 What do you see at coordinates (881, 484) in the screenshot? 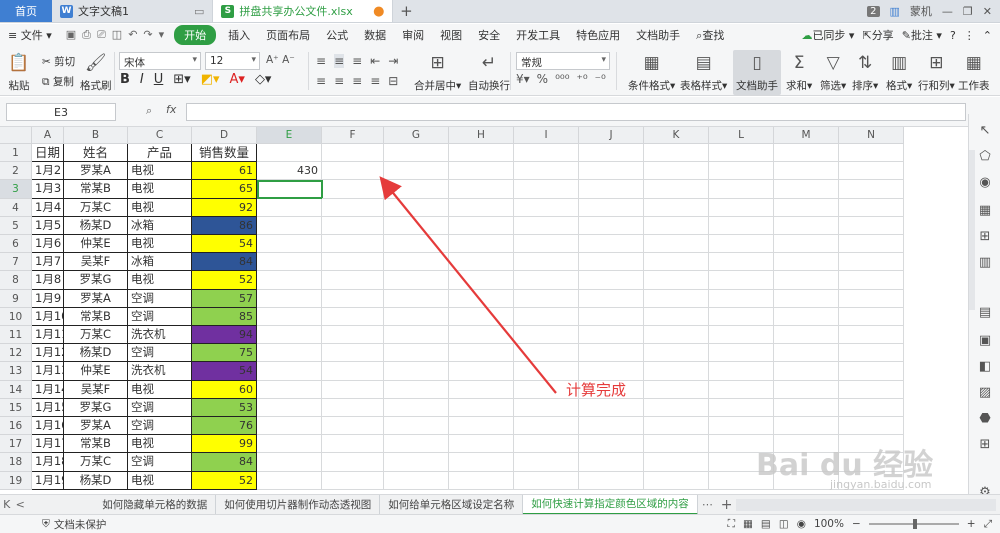
I see `watermark-url: jingyan.baidu.com` at bounding box center [881, 484].